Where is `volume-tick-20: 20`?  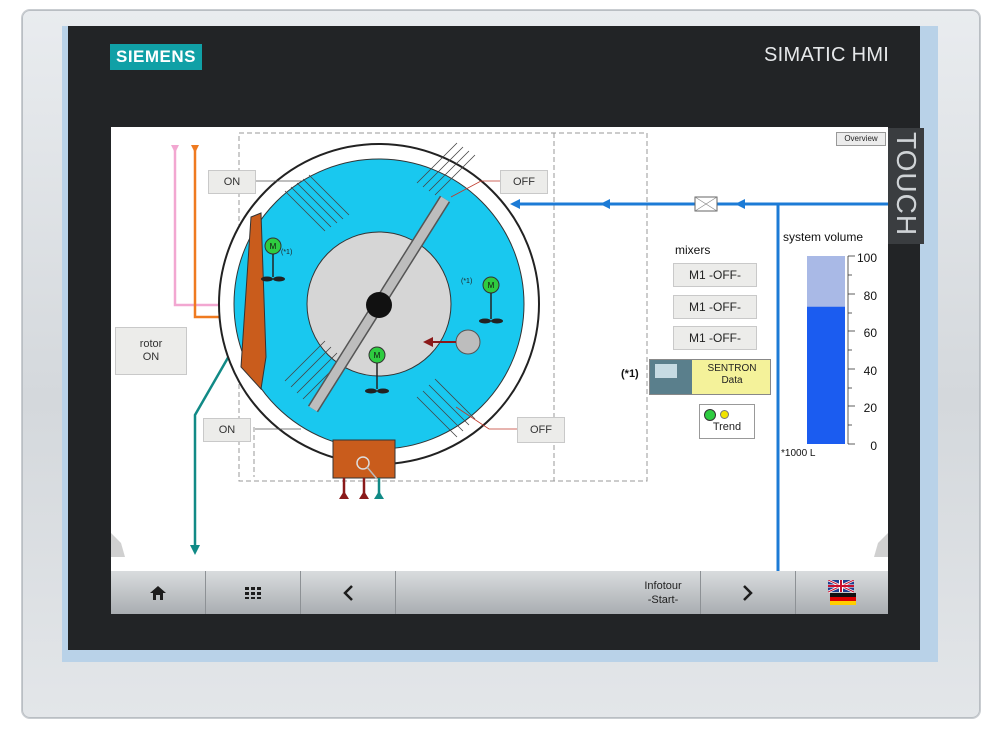 volume-tick-20: 20 is located at coordinates (870, 408).